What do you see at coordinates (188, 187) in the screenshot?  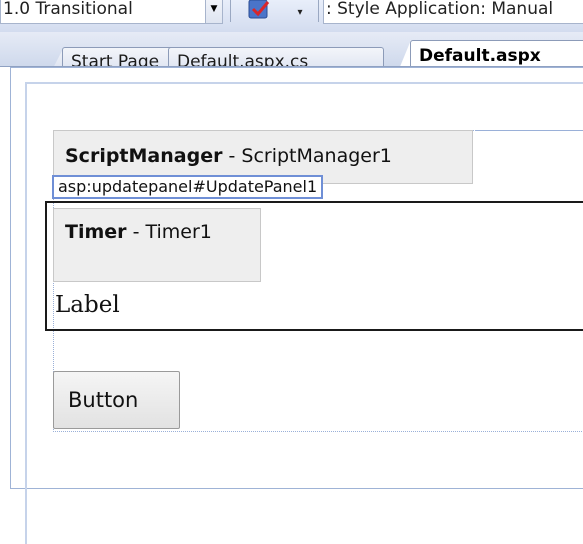 I see `update-panel-tag: asp:updatepanel#UpdatePanel1` at bounding box center [188, 187].